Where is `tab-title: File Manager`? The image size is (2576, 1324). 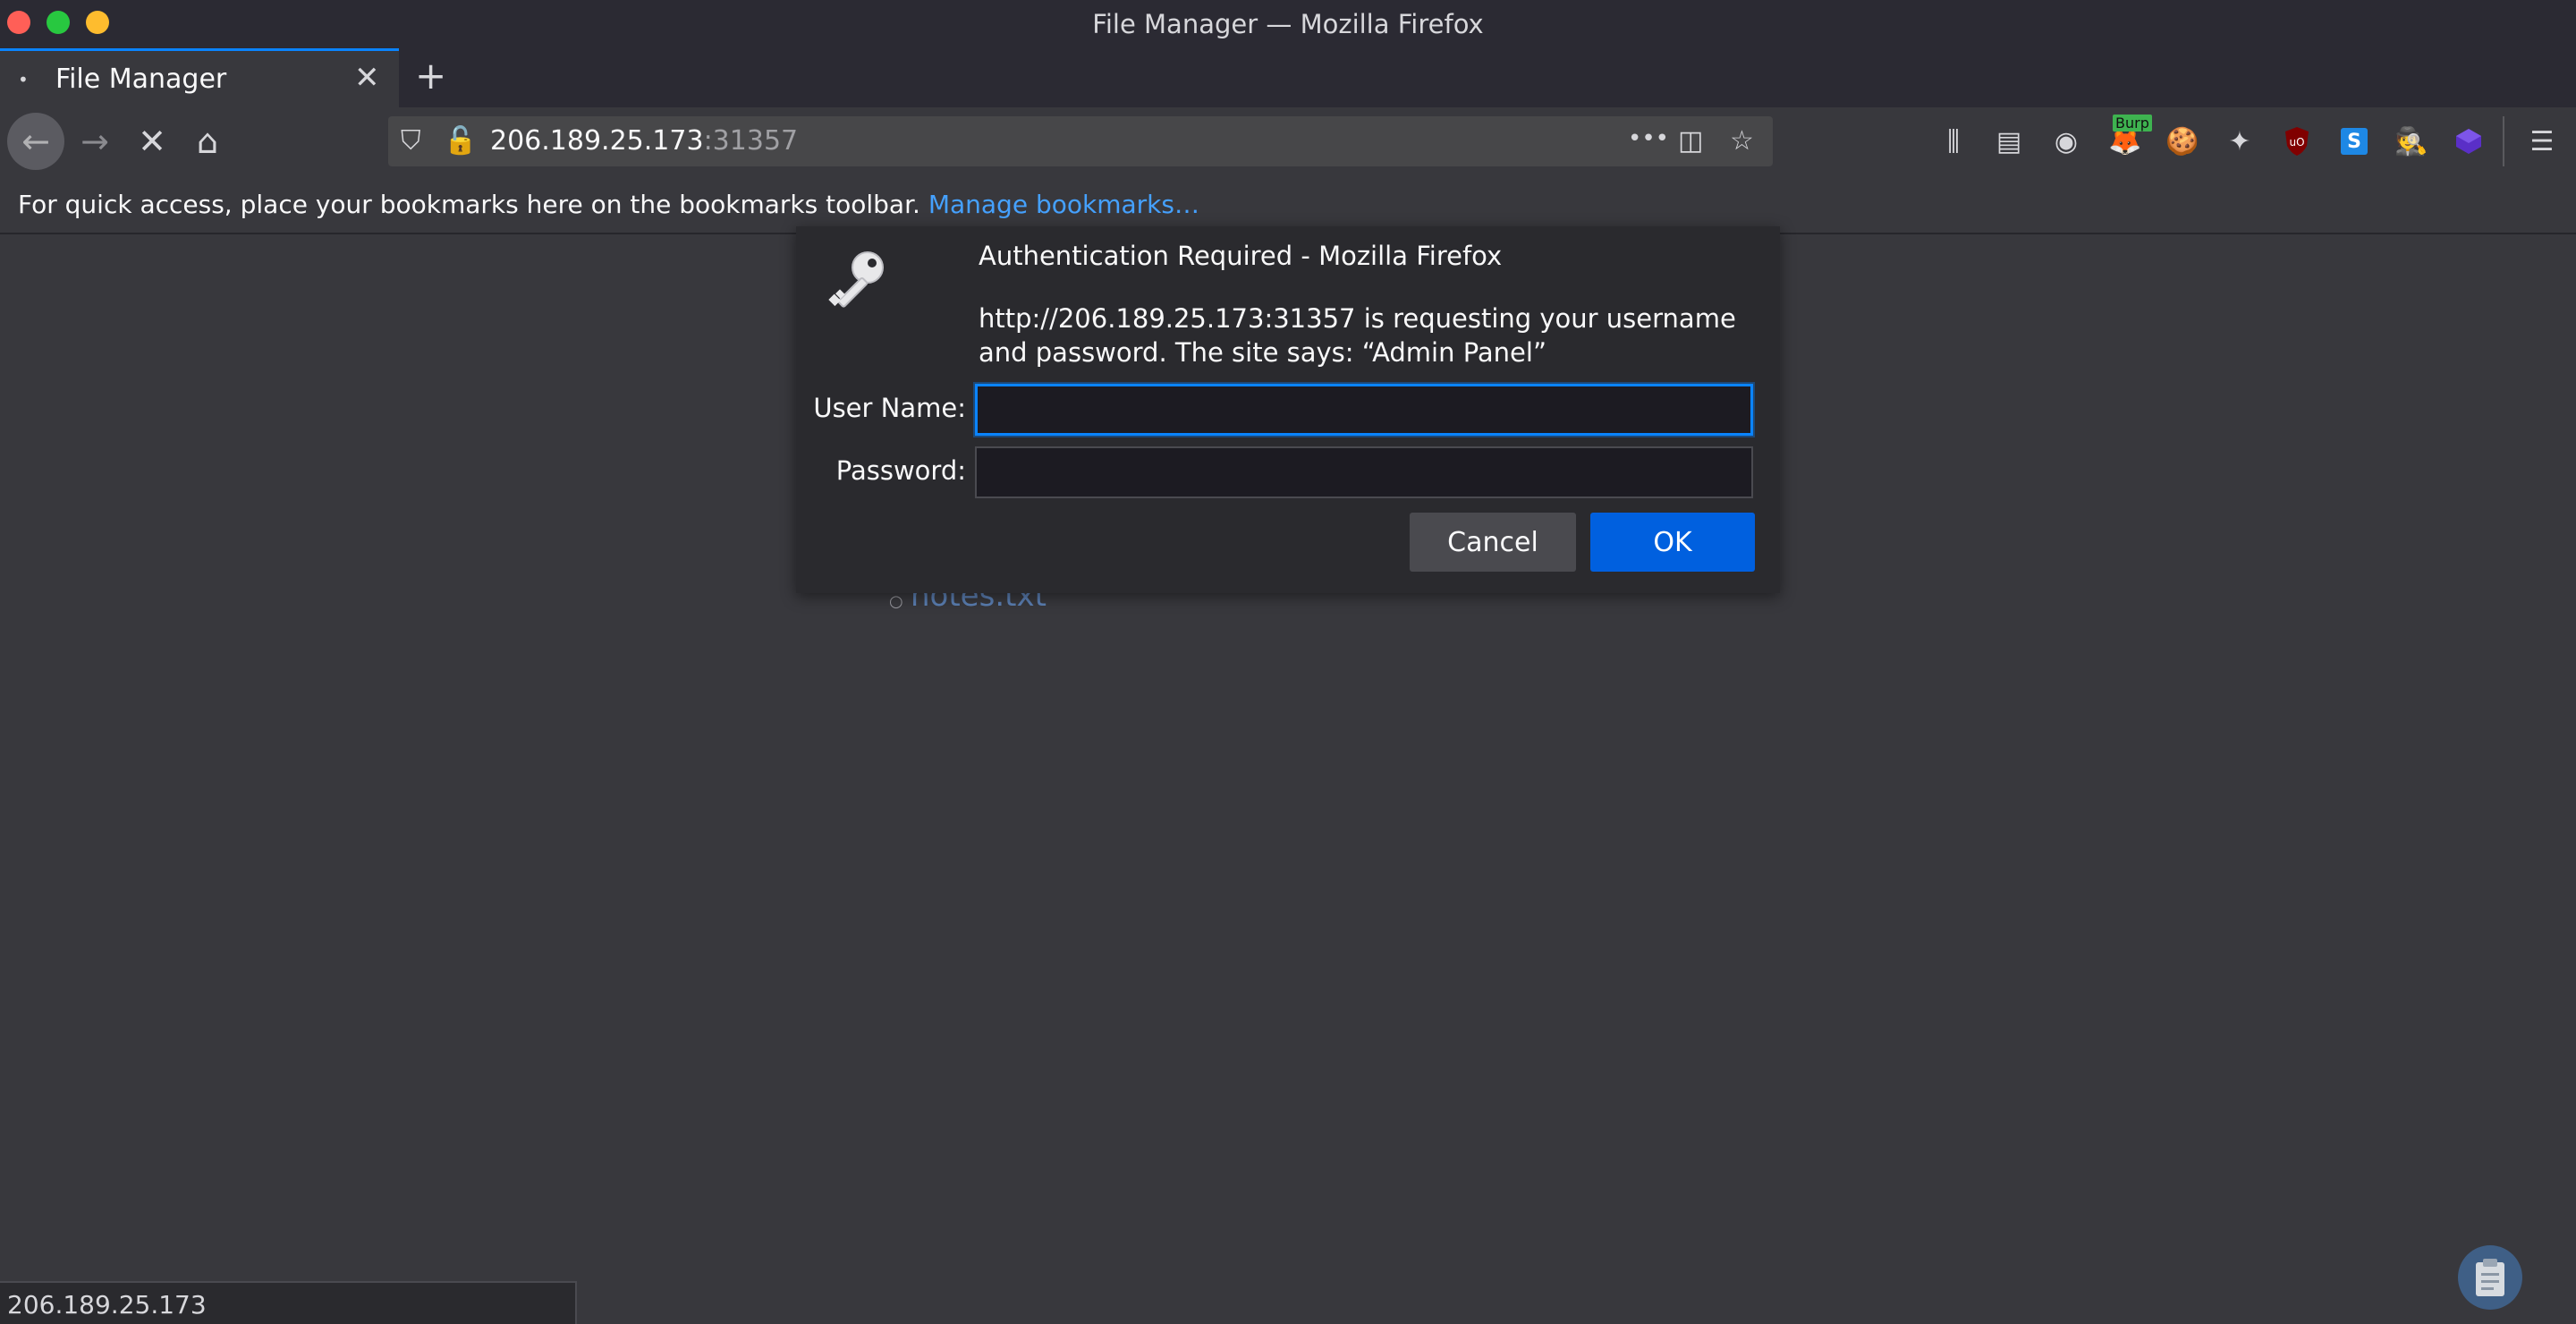 tab-title: File Manager is located at coordinates (141, 79).